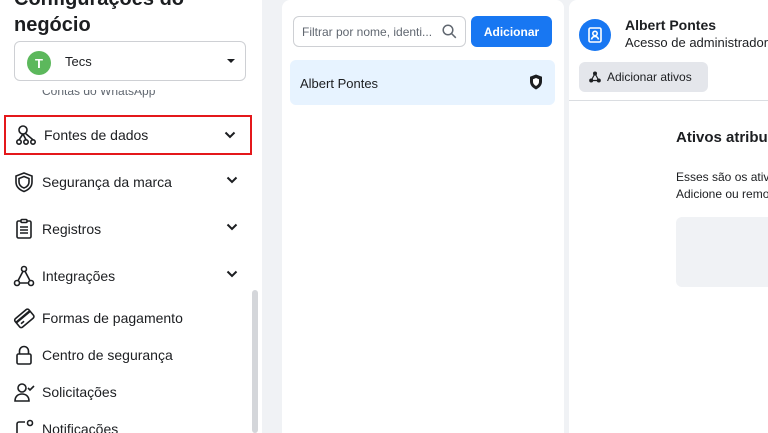 The image size is (768, 433). I want to click on integrations-icon, so click(24, 276).